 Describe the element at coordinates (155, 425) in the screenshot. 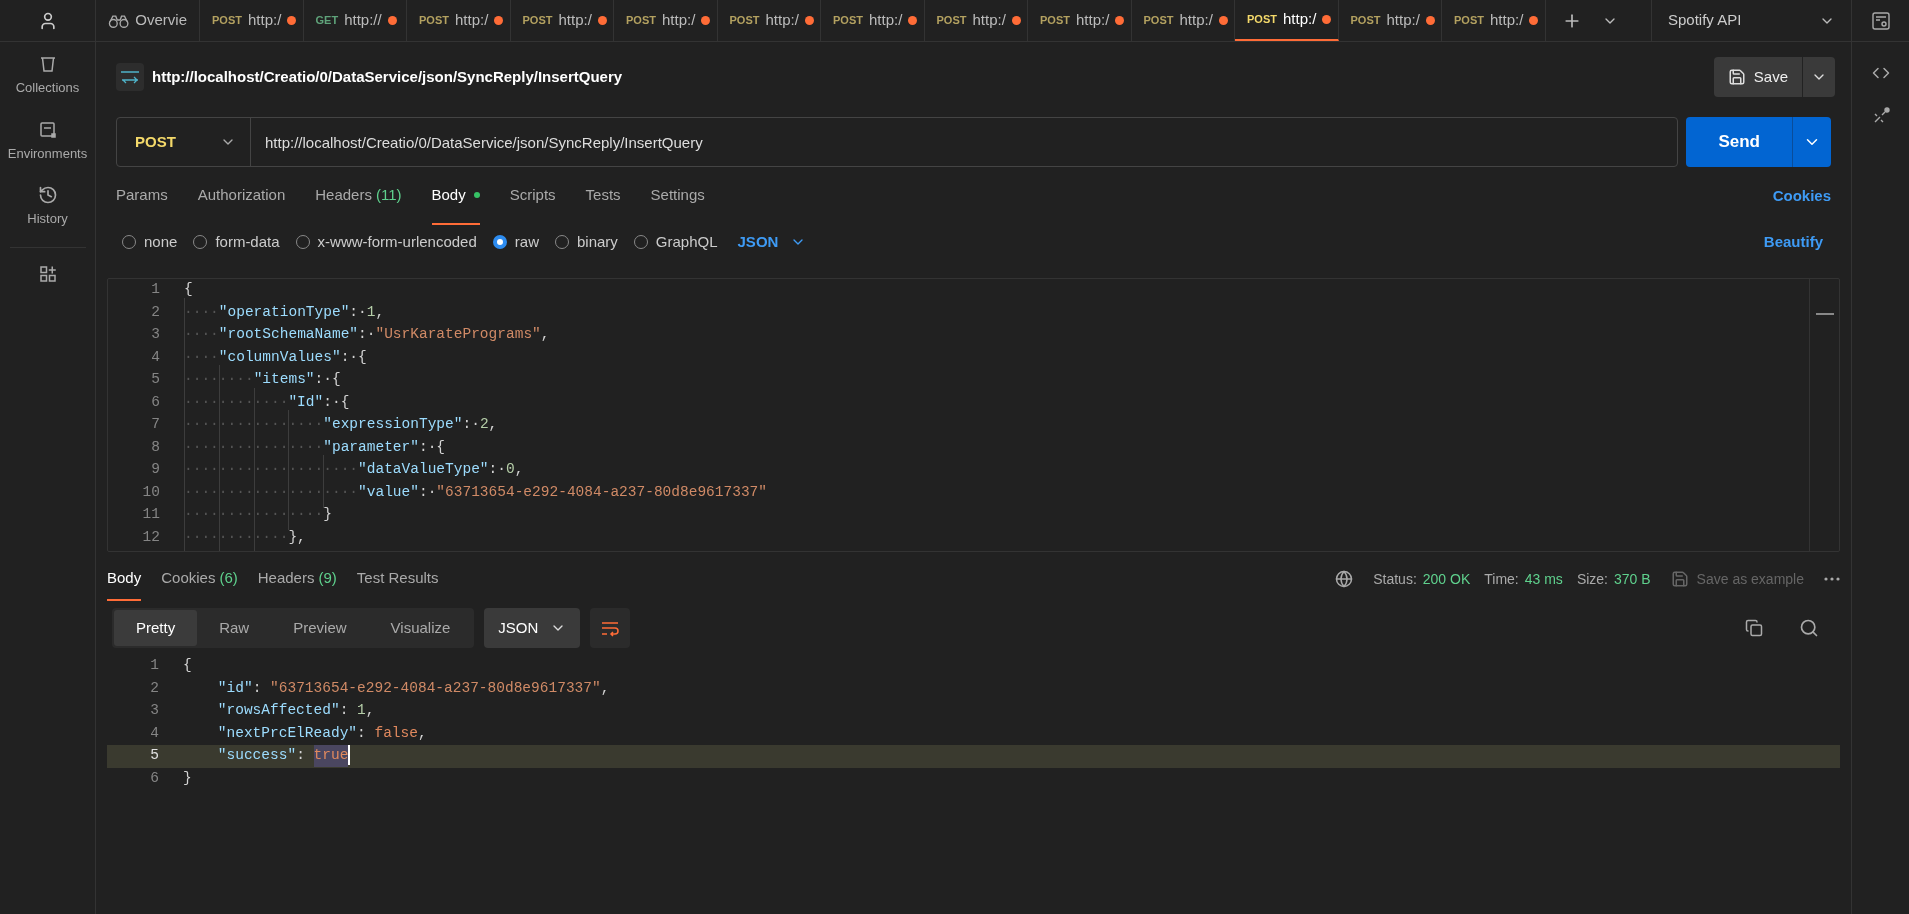

I see `line-number: 7` at that location.